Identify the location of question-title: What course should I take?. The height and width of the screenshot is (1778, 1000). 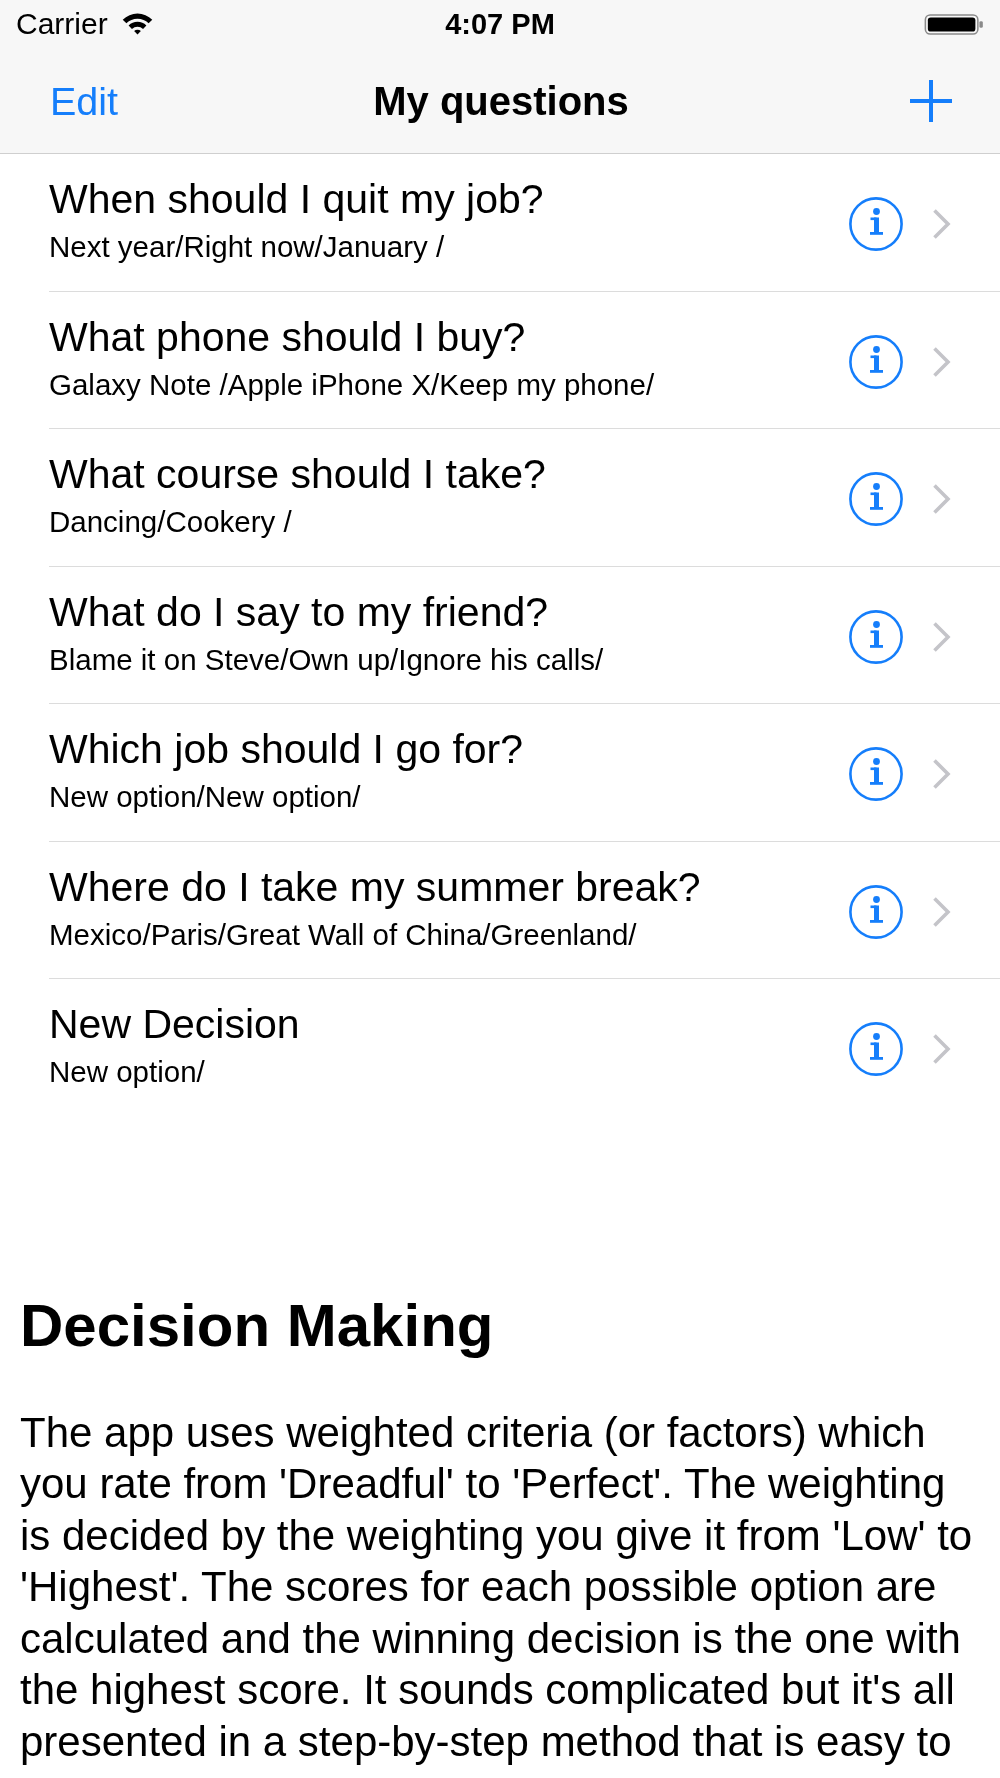
(297, 474).